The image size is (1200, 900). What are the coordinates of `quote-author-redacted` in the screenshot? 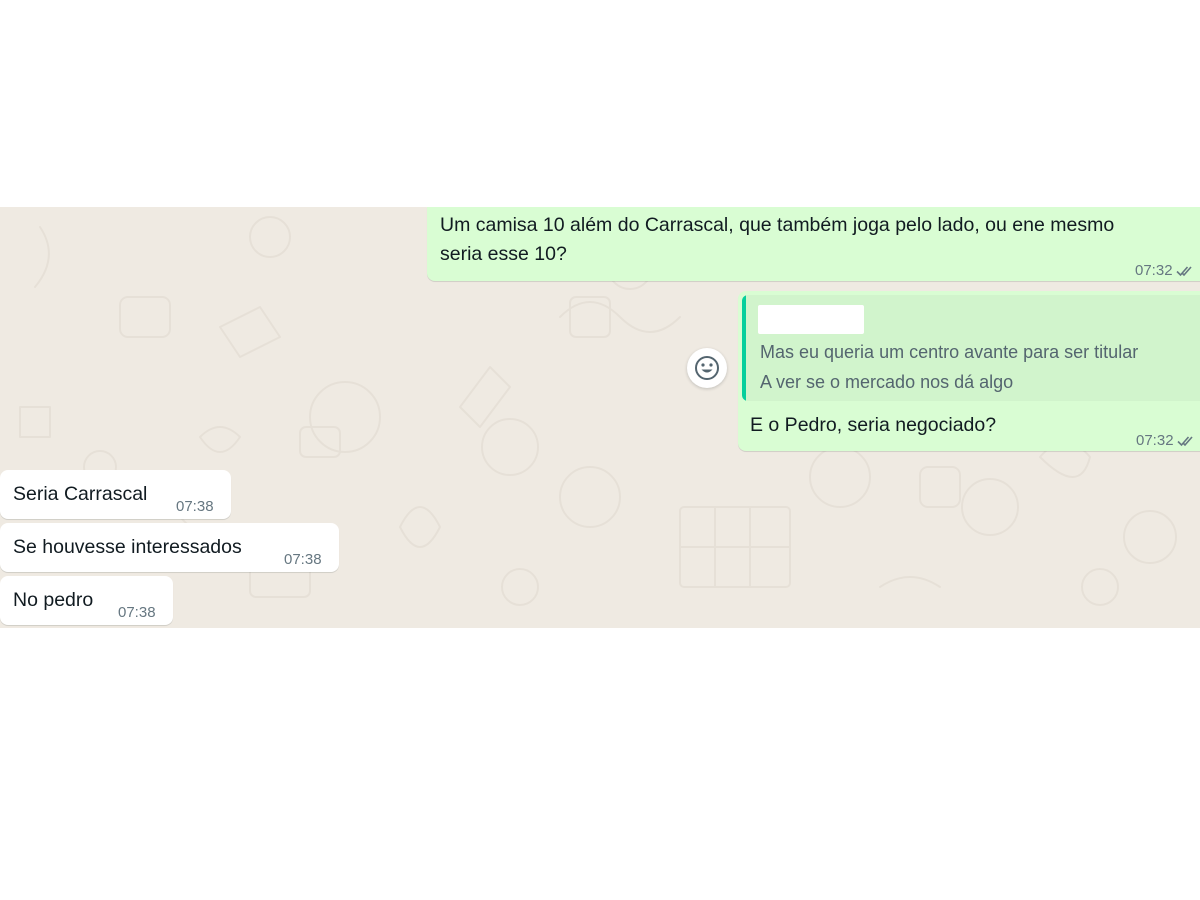 It's located at (811, 319).